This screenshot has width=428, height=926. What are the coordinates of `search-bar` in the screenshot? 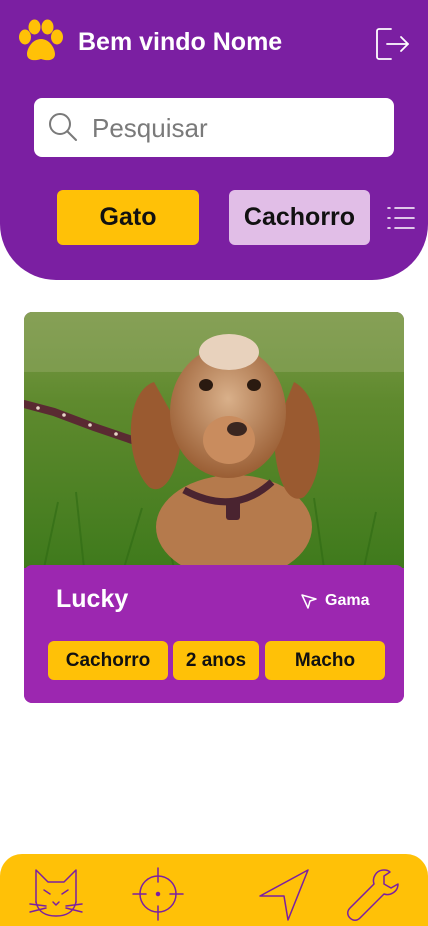 It's located at (214, 127).